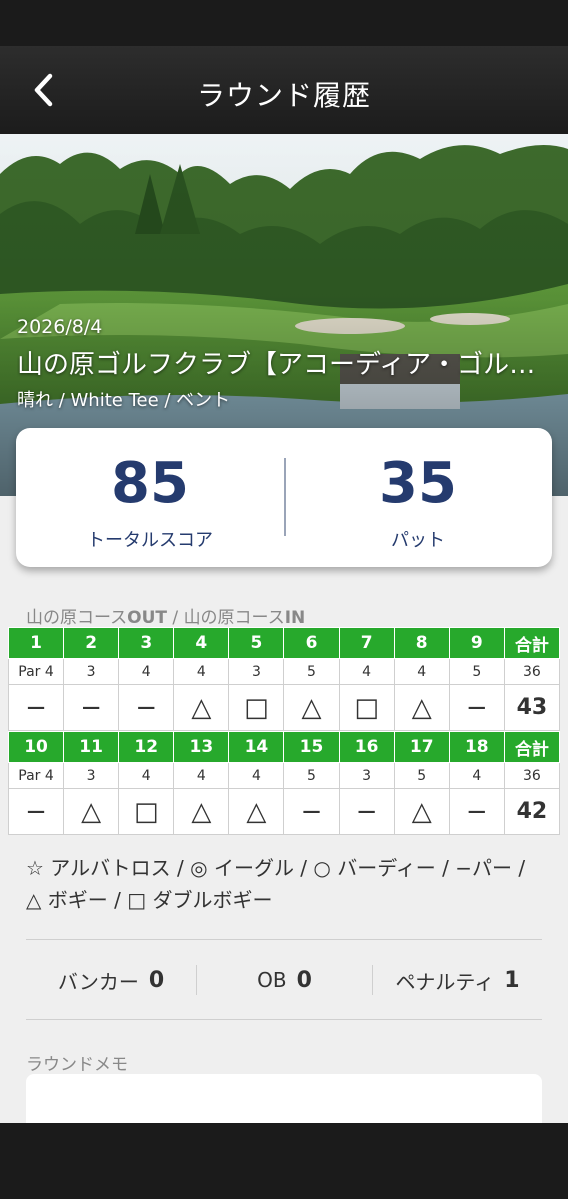  I want to click on hole-number: 16, so click(366, 747).